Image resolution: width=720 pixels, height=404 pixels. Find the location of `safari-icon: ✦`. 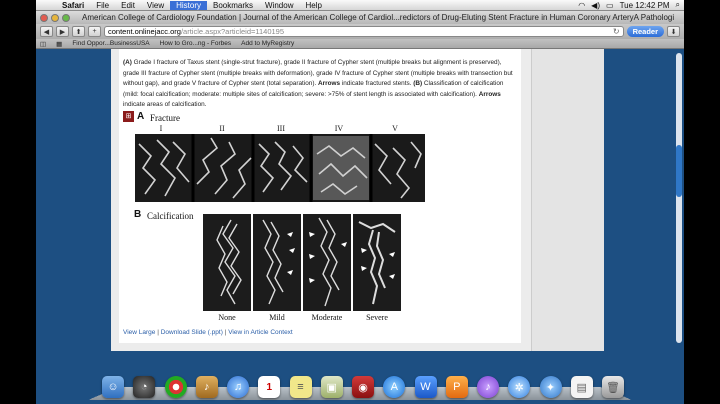

safari-icon: ✦ is located at coordinates (550, 387).